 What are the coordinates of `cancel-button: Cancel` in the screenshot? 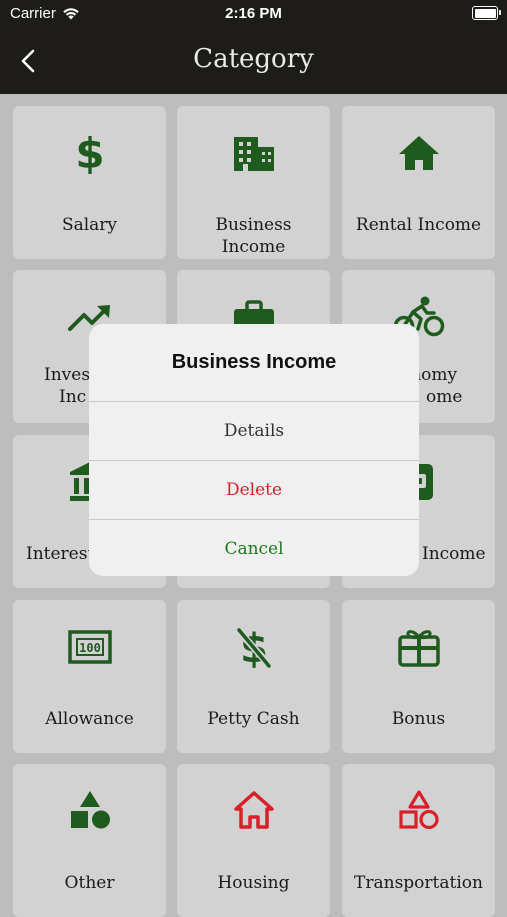 It's located at (254, 548).